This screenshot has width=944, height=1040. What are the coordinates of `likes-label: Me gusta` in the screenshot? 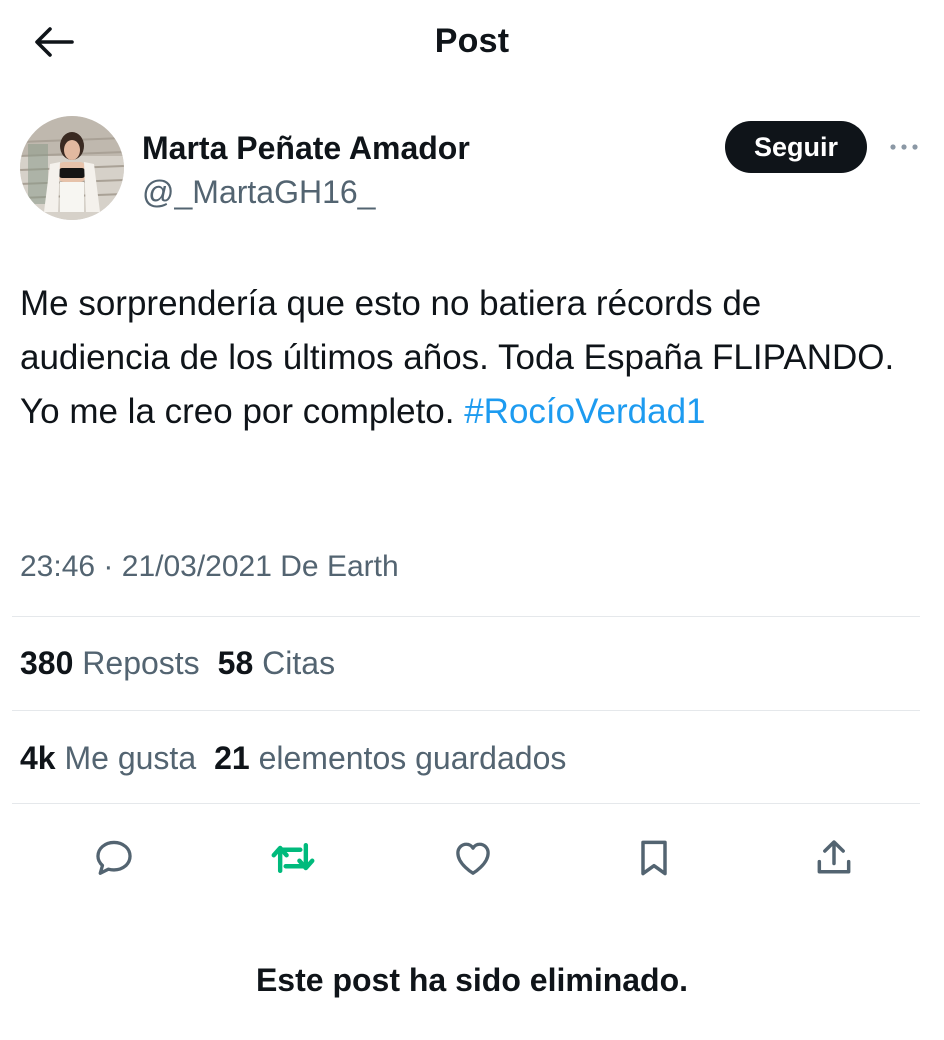 It's located at (130, 758).